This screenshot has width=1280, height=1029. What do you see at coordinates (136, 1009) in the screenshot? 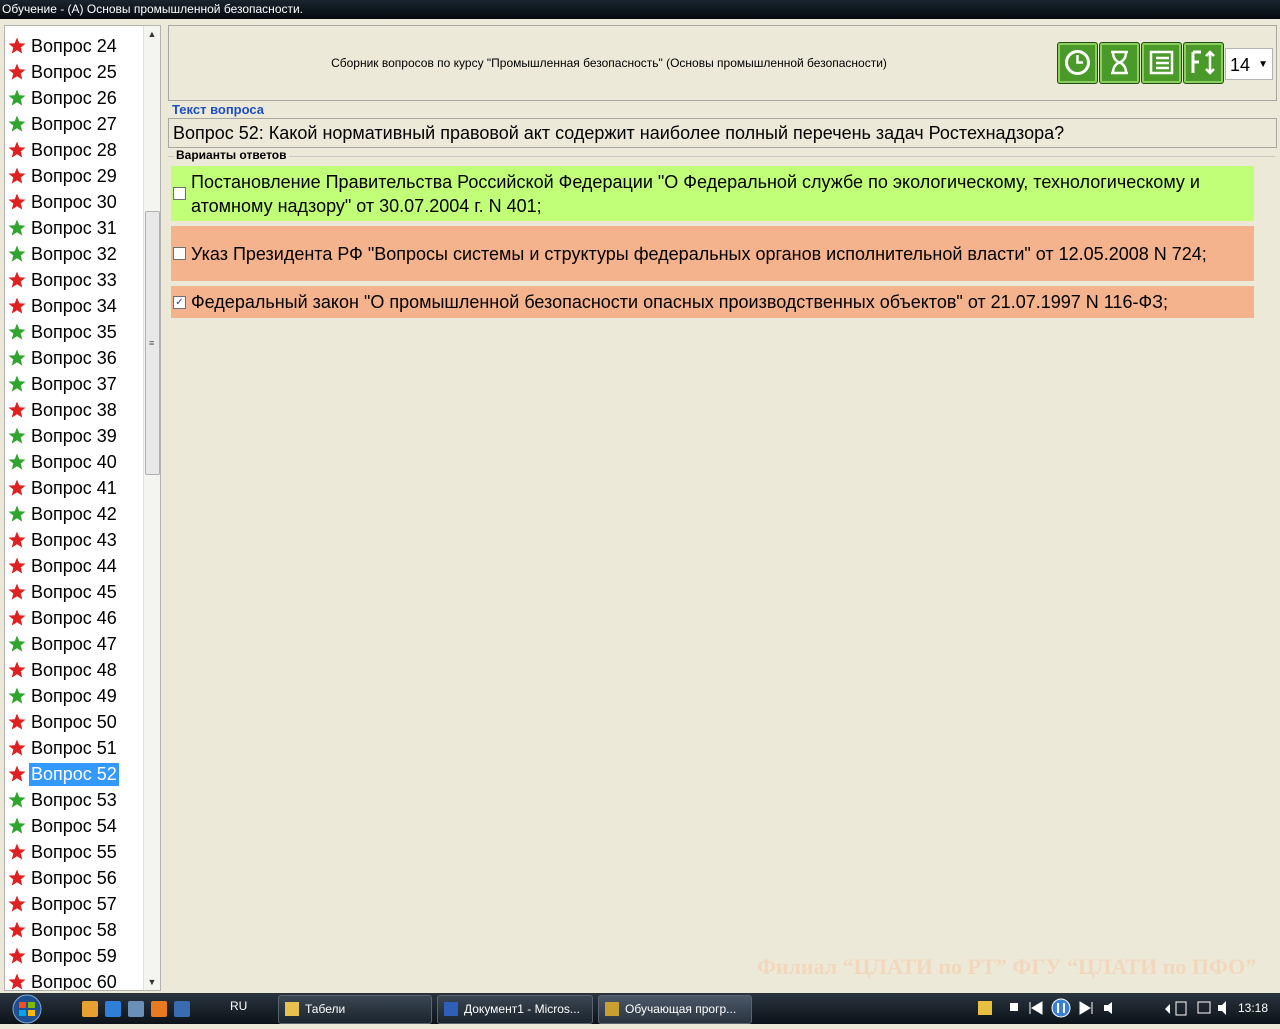
I see `show-desktop-icon` at bounding box center [136, 1009].